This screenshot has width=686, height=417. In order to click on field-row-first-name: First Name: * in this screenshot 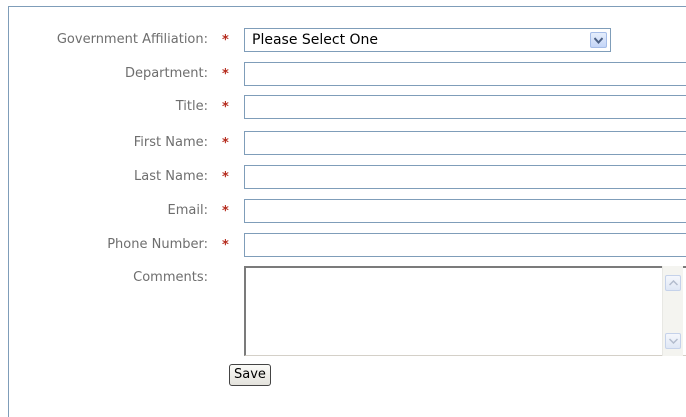, I will do `click(343, 143)`.